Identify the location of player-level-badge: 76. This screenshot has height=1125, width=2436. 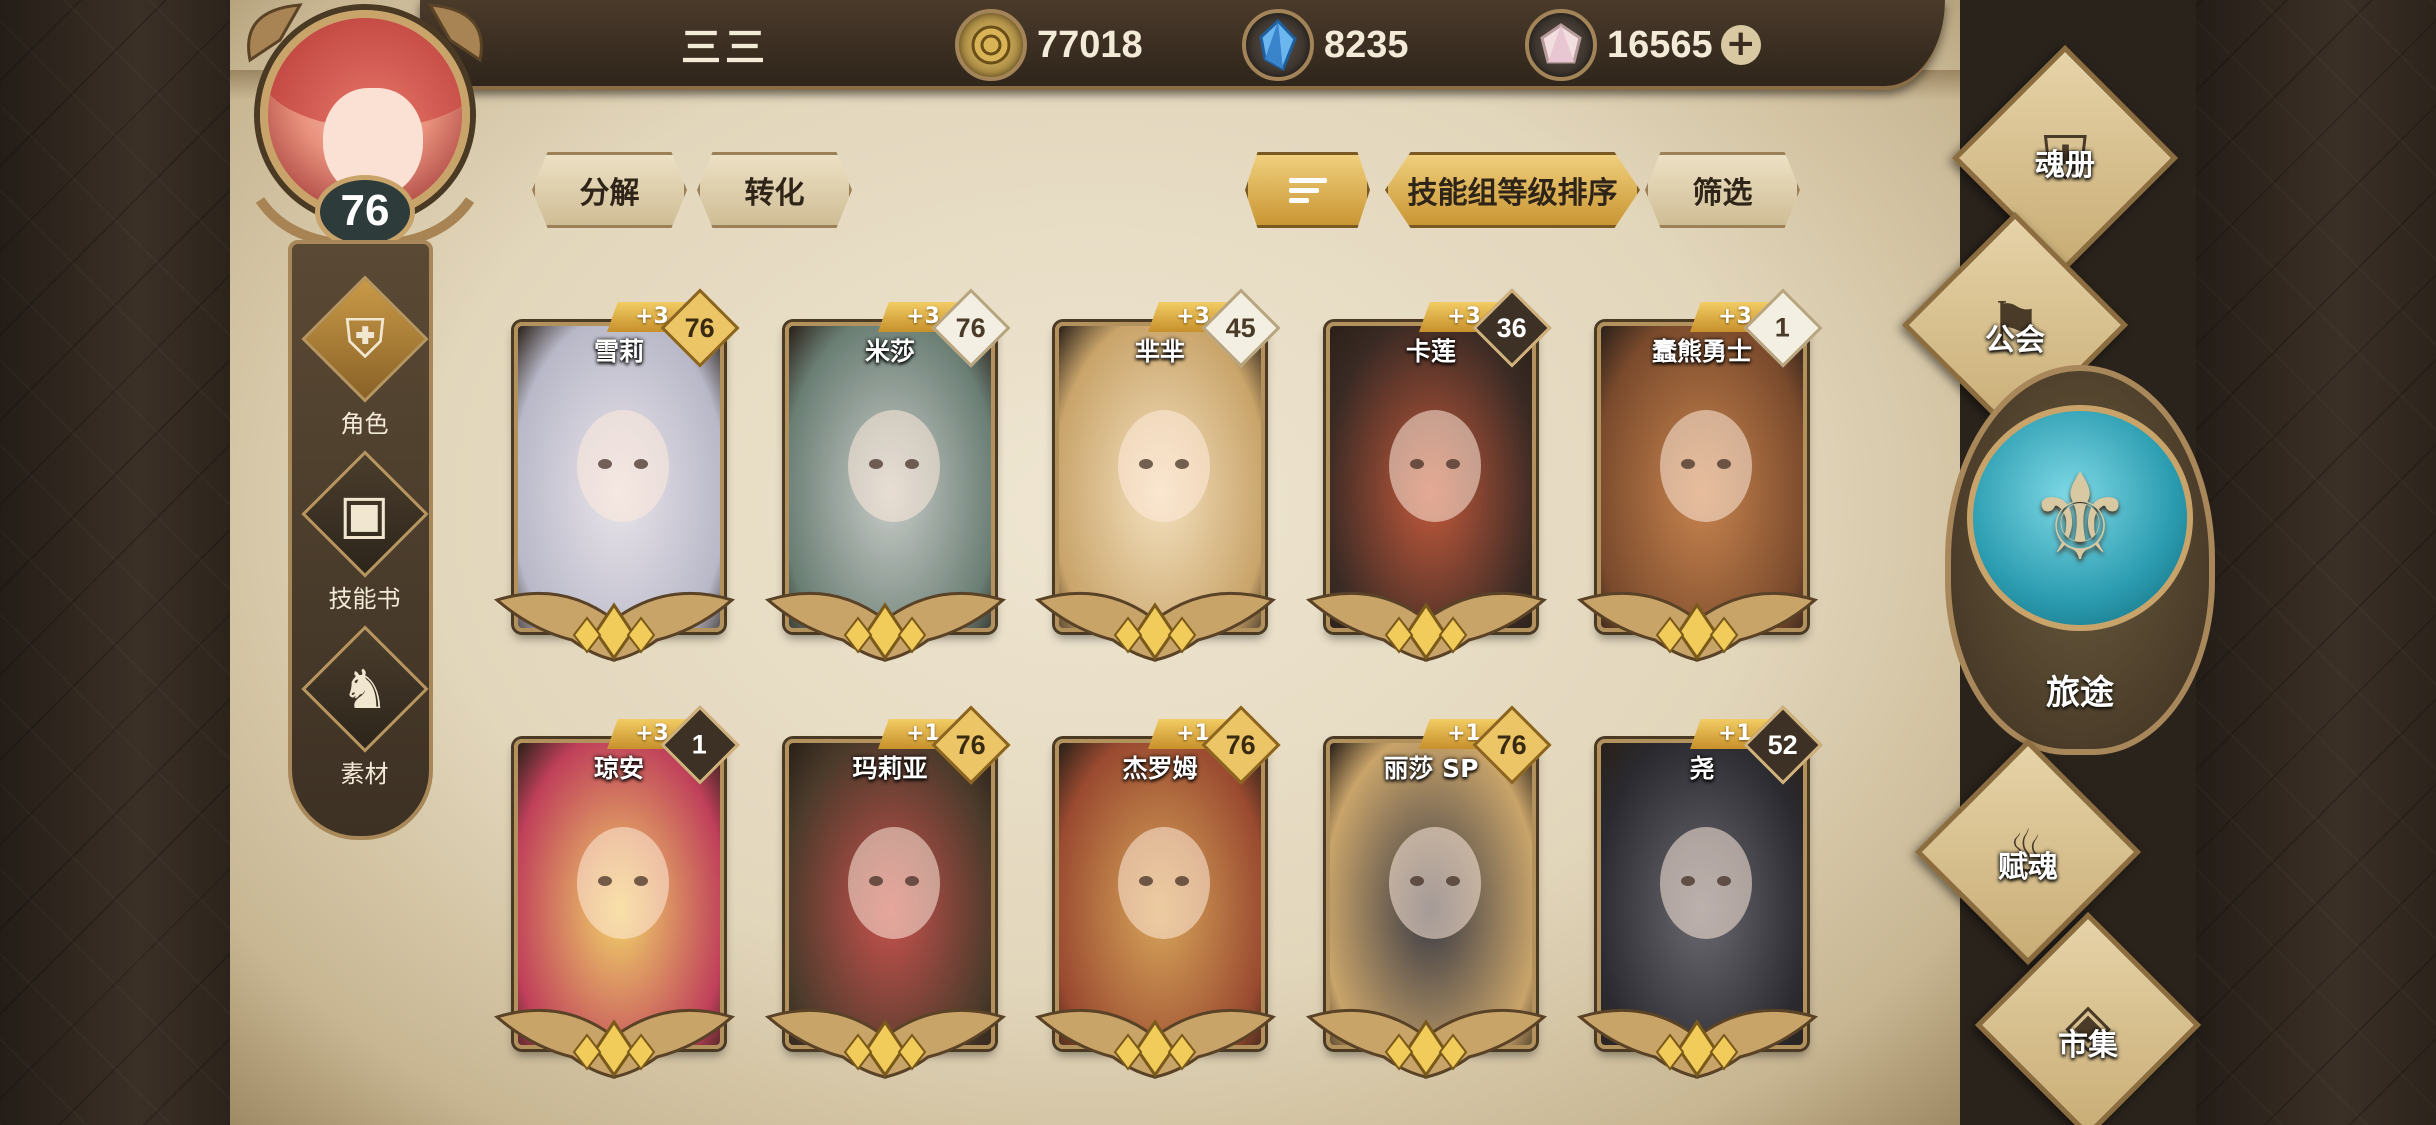
(365, 212).